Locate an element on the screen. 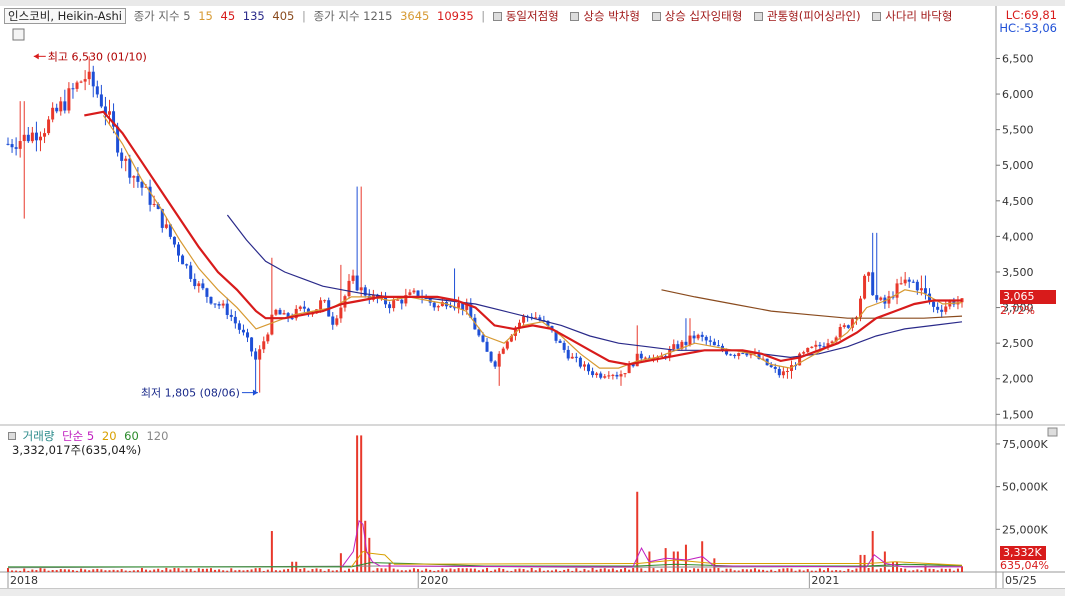 The height and width of the screenshot is (596, 1065). pattern-item: 상승 박차형 is located at coordinates (607, 16).